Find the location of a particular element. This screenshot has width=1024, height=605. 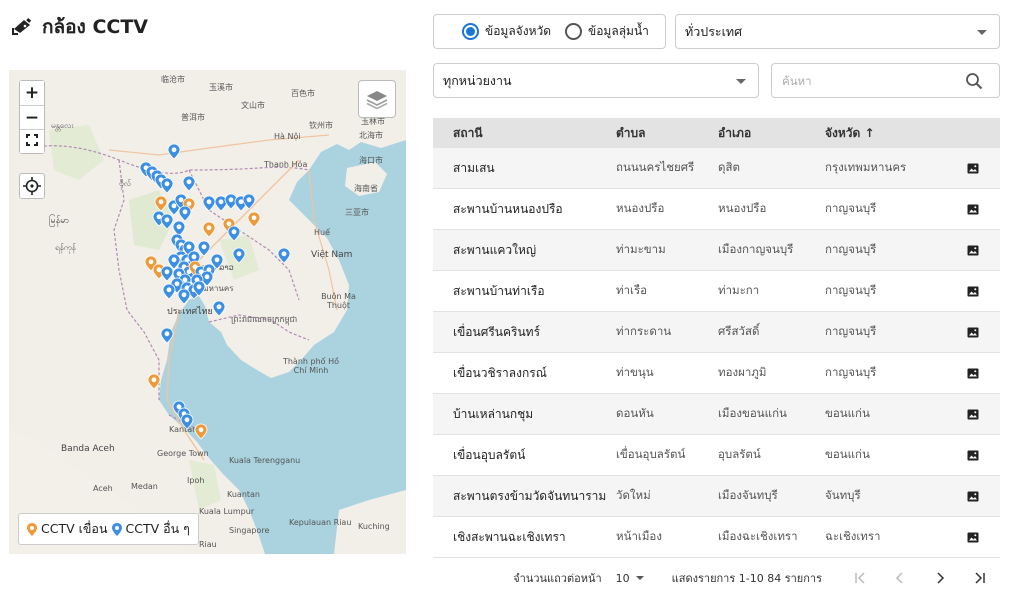

header-amphoe: อำเภอ is located at coordinates (771, 133).